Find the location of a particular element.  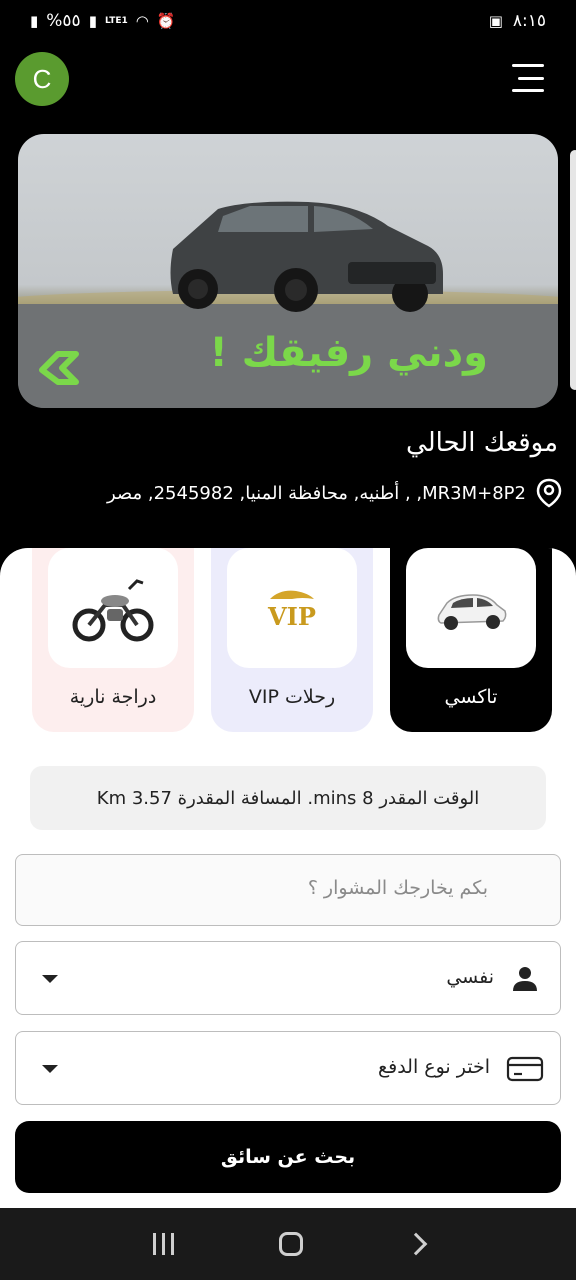

alarm-icon: ⏰ is located at coordinates (166, 21).